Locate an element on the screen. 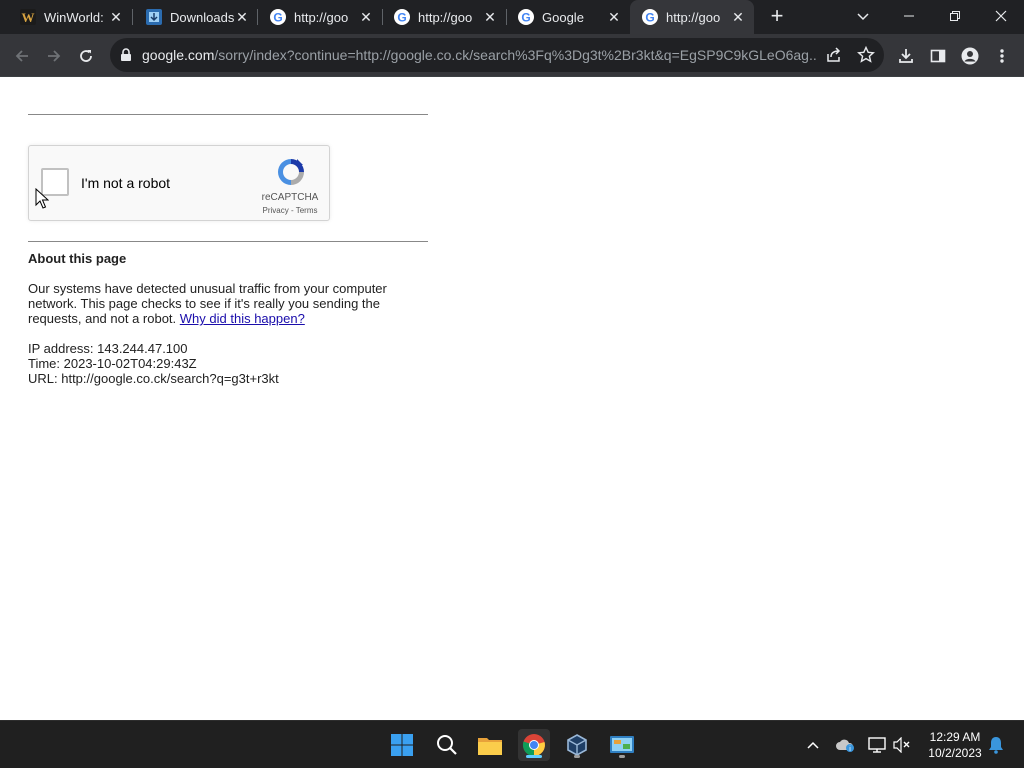 Image resolution: width=1024 pixels, height=768 pixels. speaker-muted-icon is located at coordinates (901, 745).